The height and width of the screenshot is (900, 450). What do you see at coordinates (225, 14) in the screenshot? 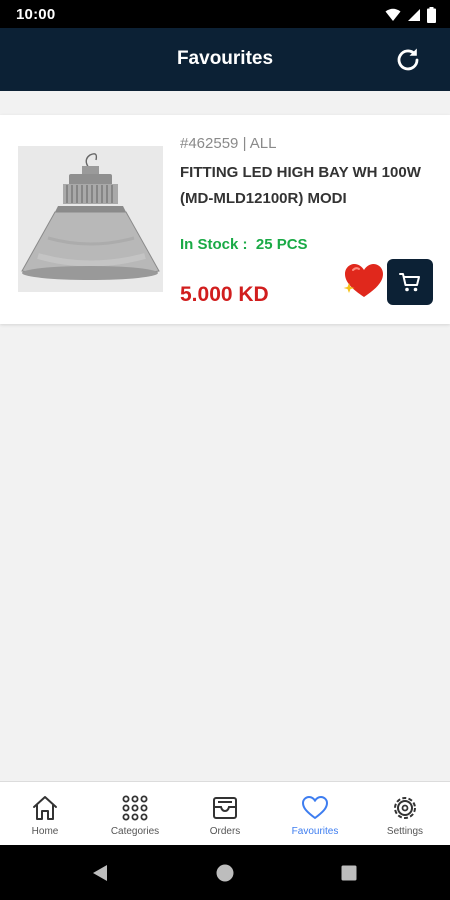
I see `status-bar: 10:00` at bounding box center [225, 14].